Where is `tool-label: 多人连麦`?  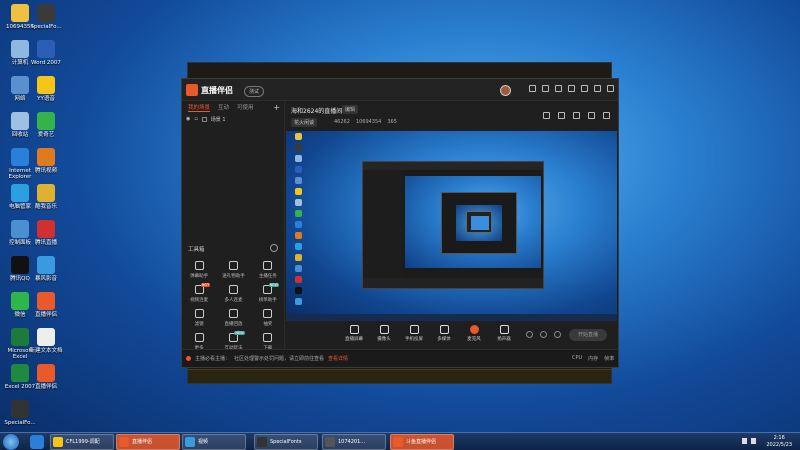 tool-label: 多人连麦 is located at coordinates (233, 300).